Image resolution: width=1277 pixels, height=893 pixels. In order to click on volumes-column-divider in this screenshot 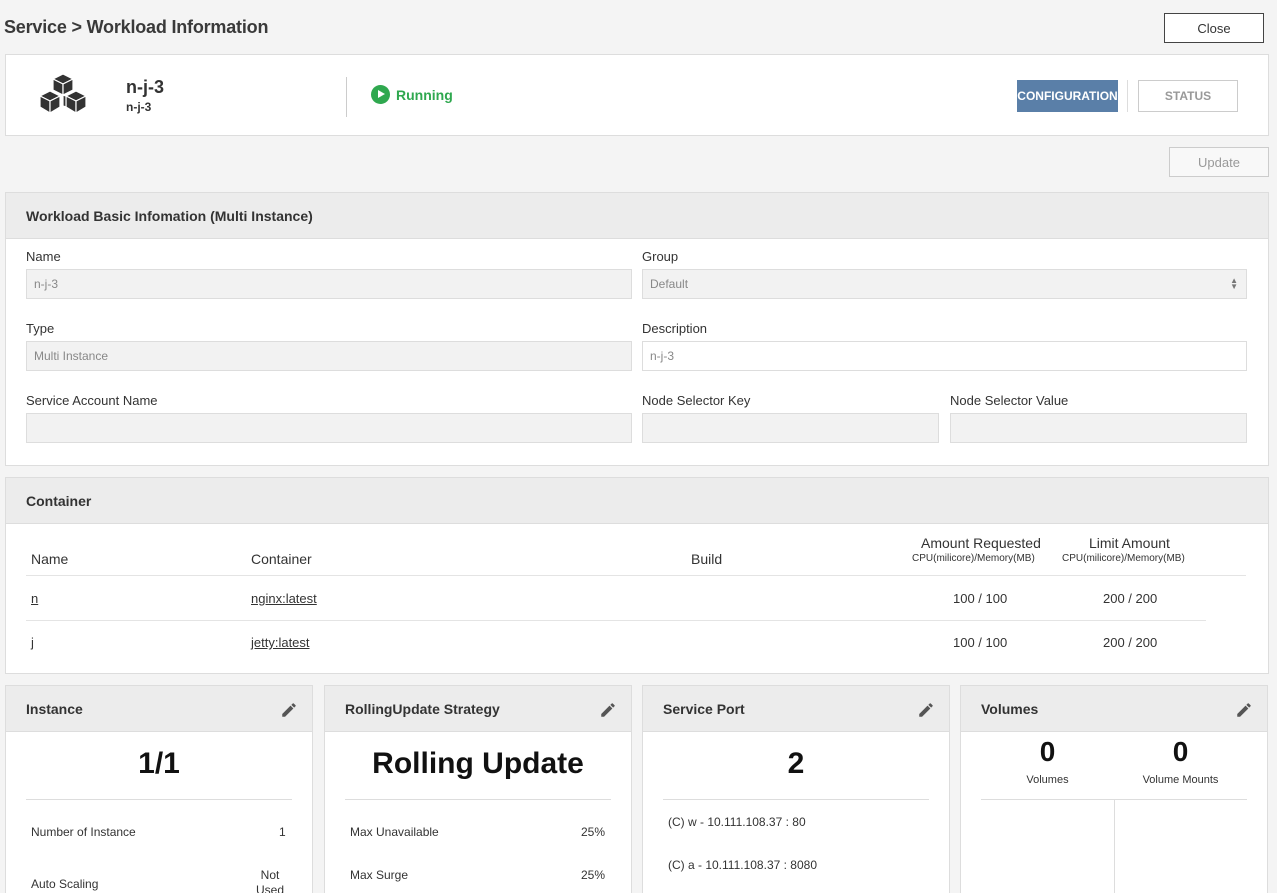, I will do `click(1114, 846)`.